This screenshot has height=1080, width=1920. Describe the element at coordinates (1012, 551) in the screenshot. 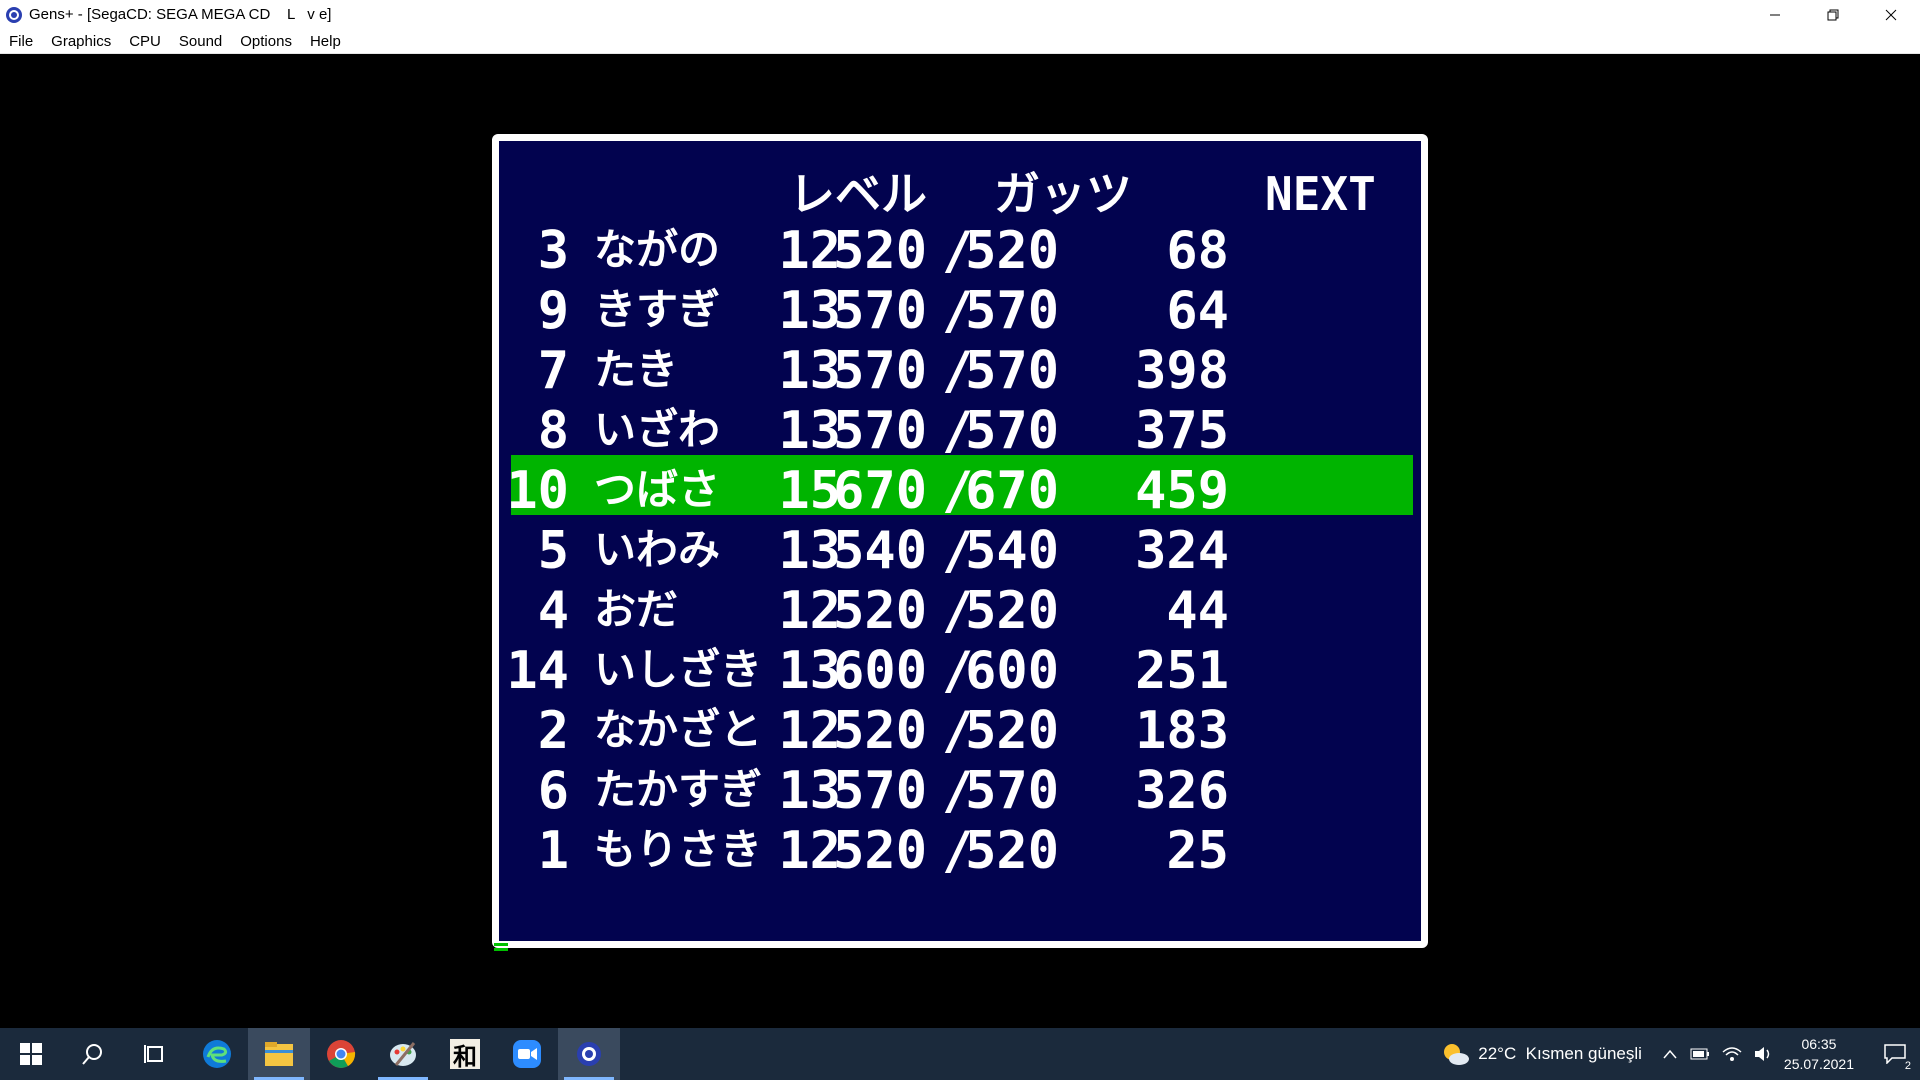

I see `row-guts-max: 540` at that location.